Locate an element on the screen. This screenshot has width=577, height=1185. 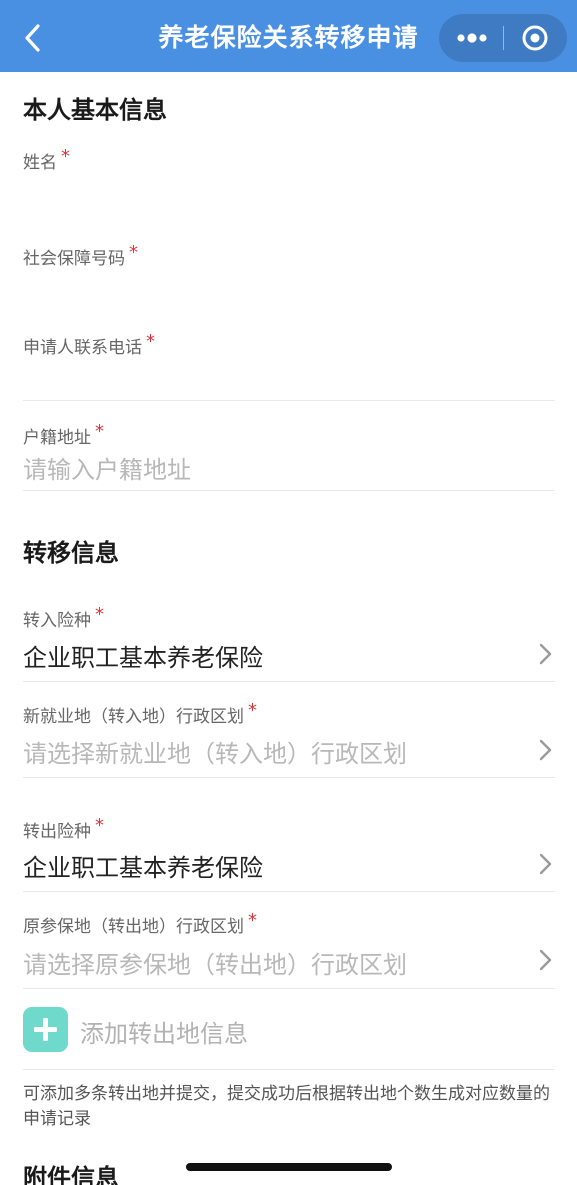
more-button is located at coordinates (471, 38).